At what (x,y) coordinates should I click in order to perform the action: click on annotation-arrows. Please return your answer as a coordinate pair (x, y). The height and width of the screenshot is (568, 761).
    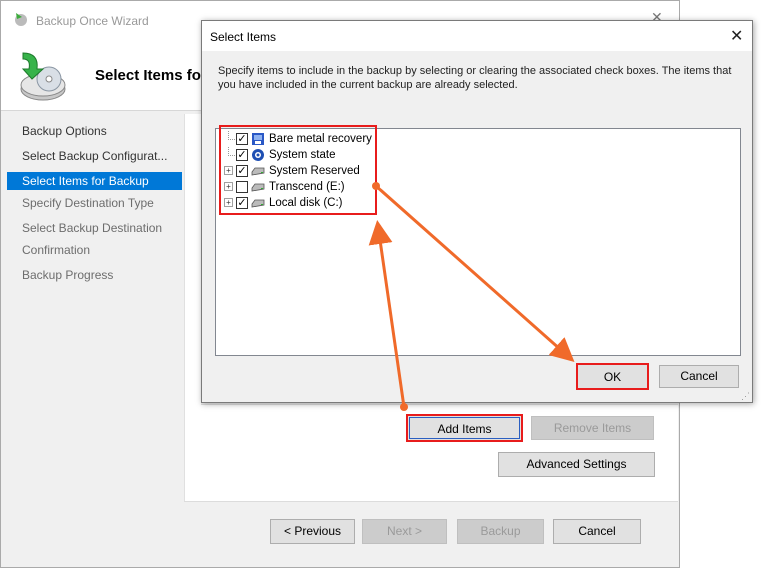
    Looking at the image, I should click on (471, 296).